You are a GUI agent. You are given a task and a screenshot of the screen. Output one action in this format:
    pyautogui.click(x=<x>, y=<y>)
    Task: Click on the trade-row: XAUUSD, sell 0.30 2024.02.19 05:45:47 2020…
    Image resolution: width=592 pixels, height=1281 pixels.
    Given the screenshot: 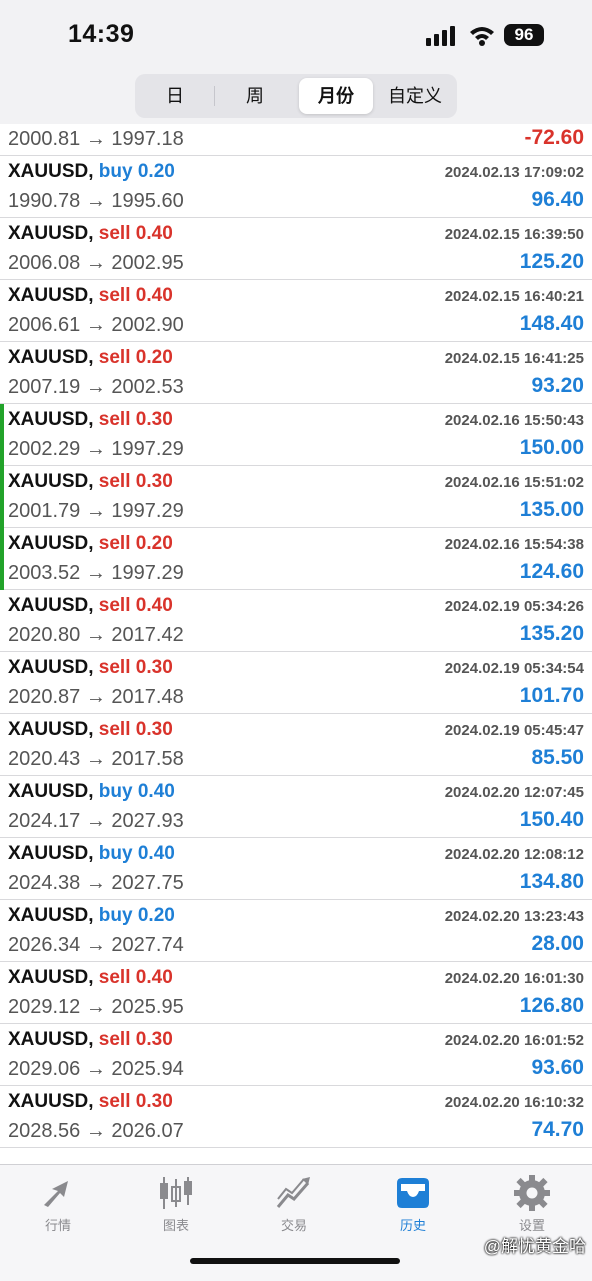 What is the action you would take?
    pyautogui.click(x=296, y=745)
    